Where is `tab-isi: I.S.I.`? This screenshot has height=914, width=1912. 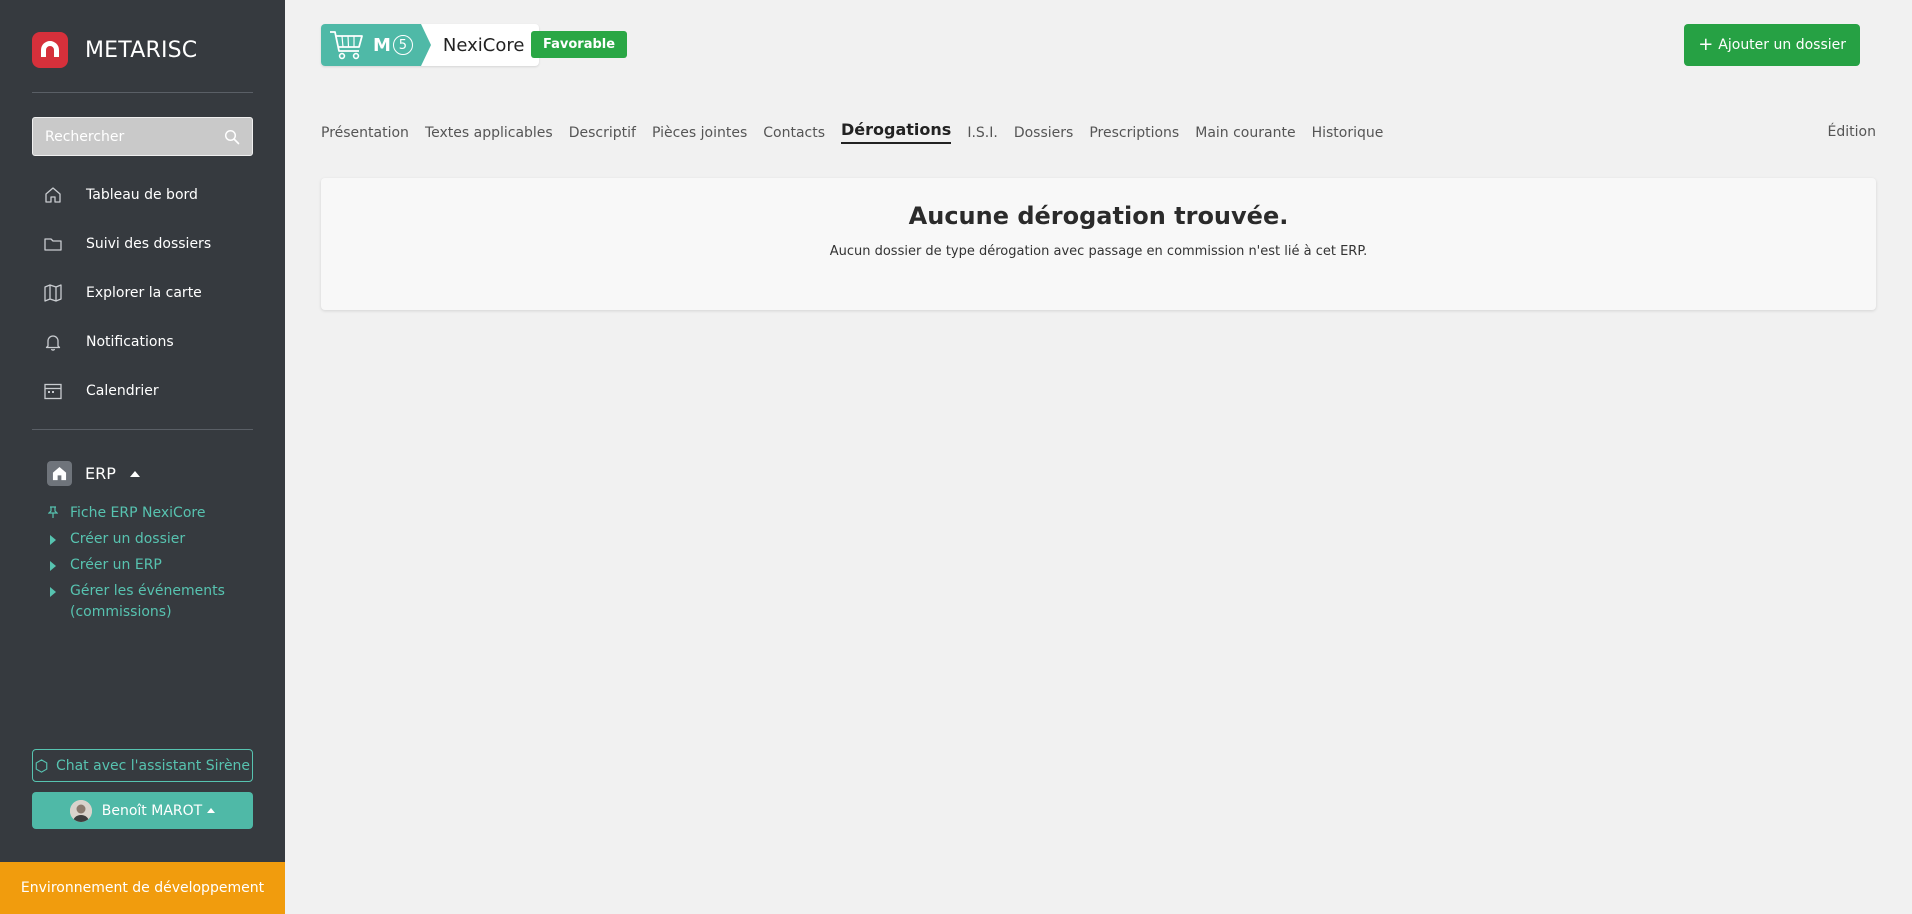 tab-isi: I.S.I. is located at coordinates (982, 134).